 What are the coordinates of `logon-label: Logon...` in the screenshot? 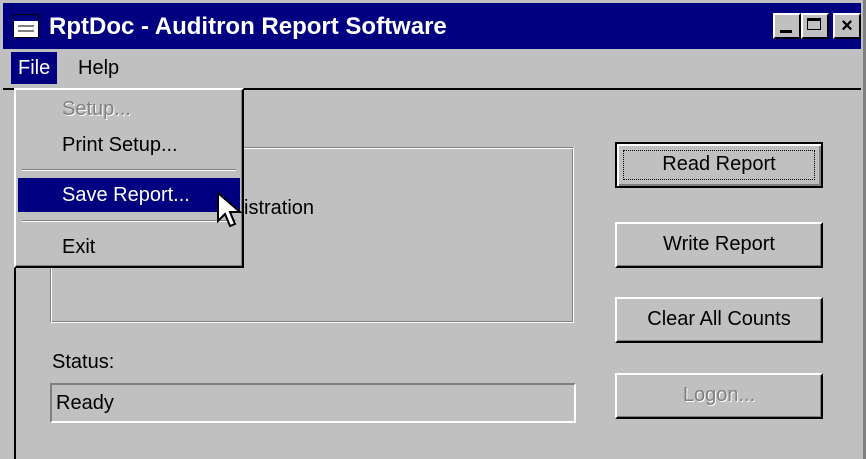 It's located at (719, 395).